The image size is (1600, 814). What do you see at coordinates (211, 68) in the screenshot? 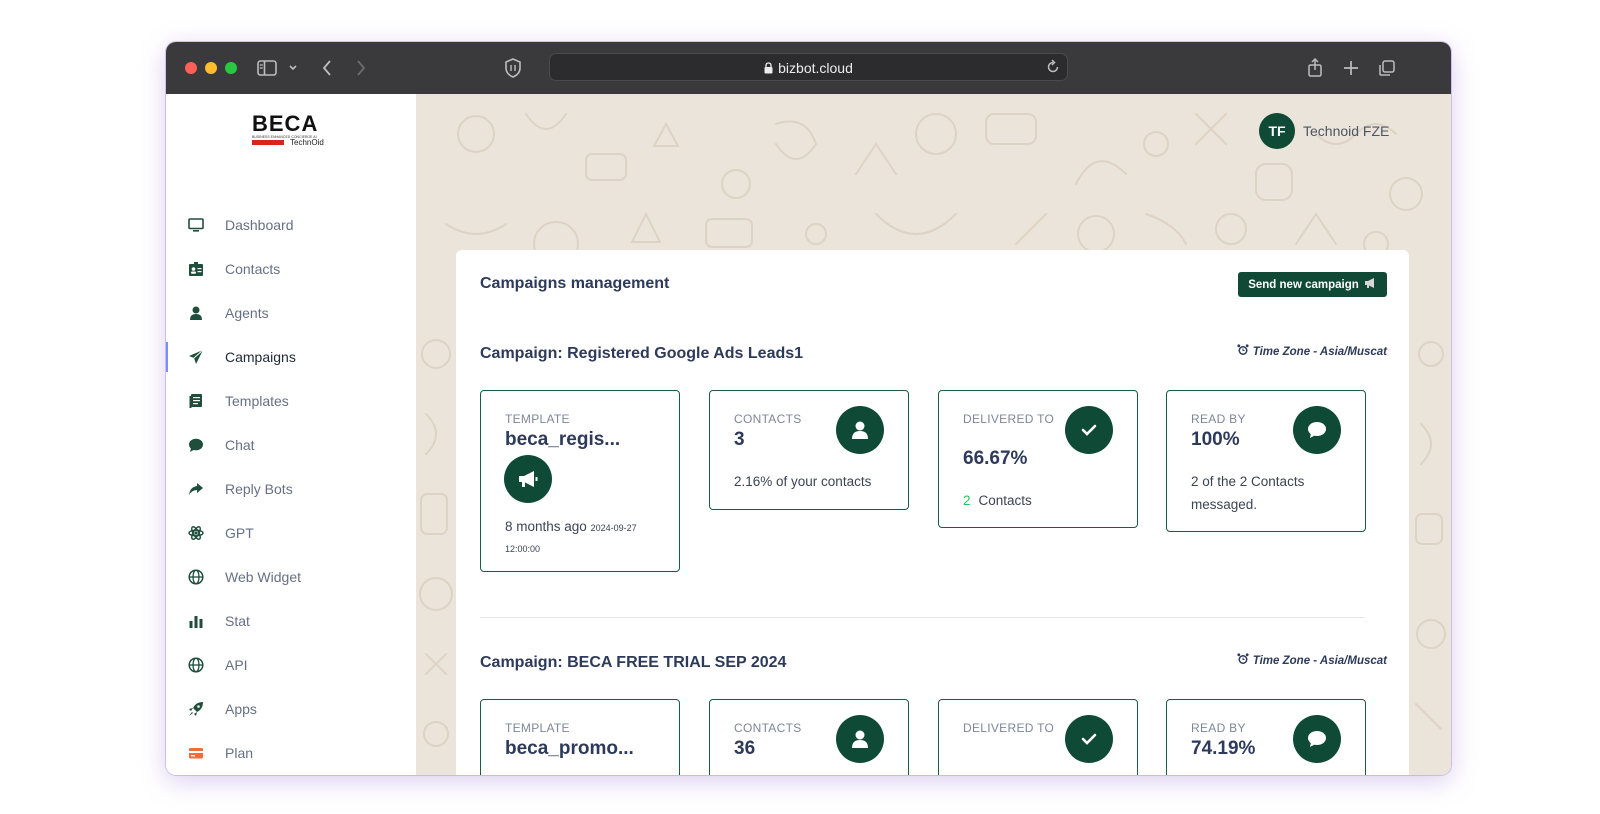
I see `minimize-window-button` at bounding box center [211, 68].